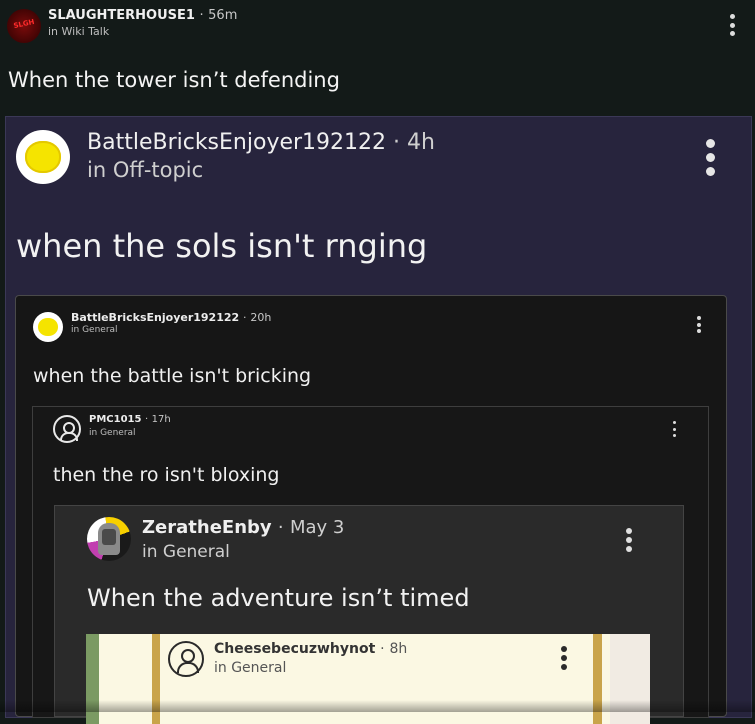  I want to click on avatar-text: SLGH, so click(24, 24).